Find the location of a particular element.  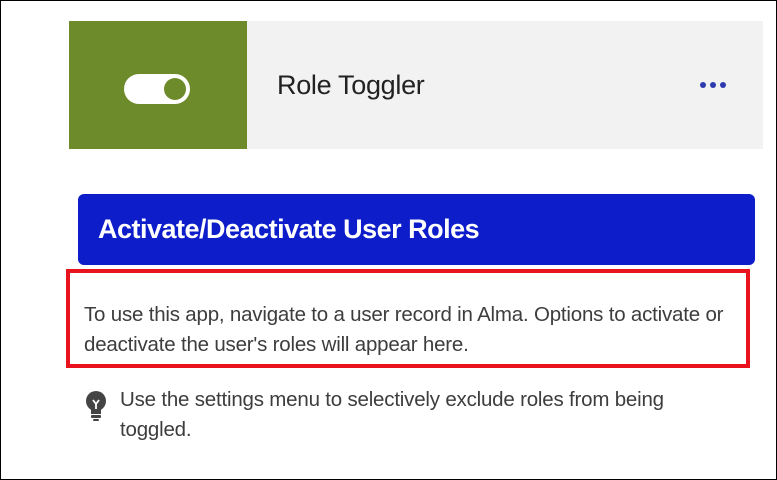

more-options-button is located at coordinates (713, 85).